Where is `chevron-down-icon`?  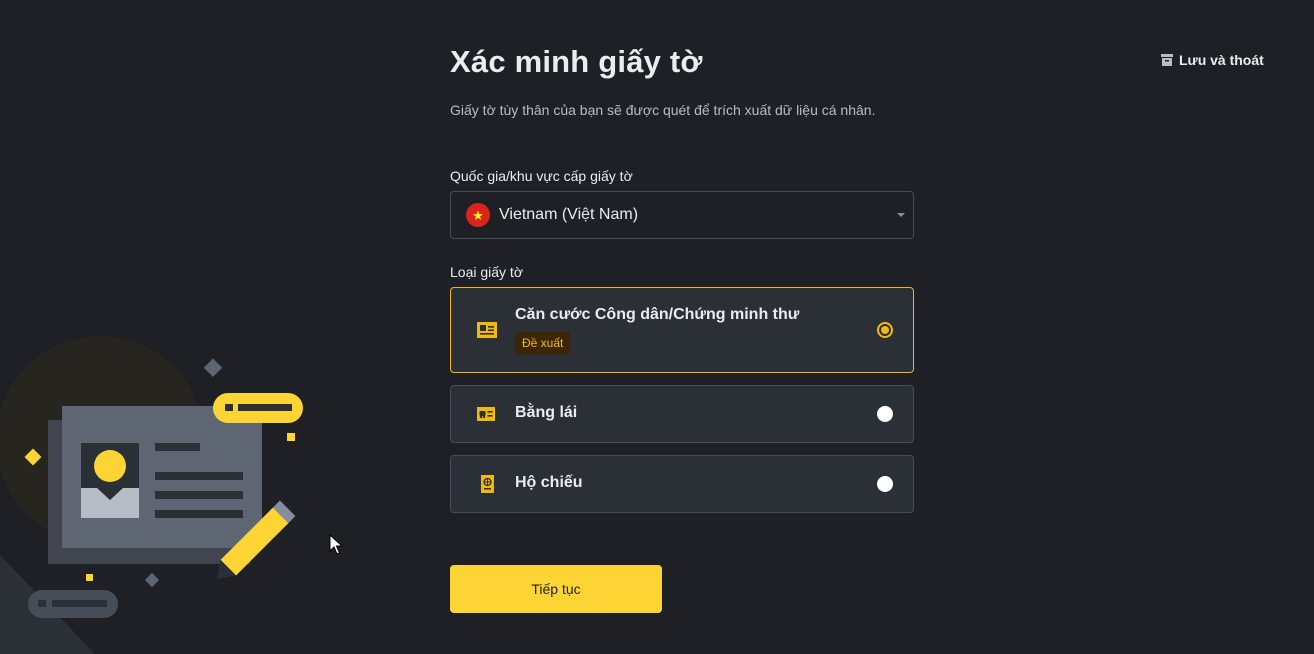
chevron-down-icon is located at coordinates (901, 215).